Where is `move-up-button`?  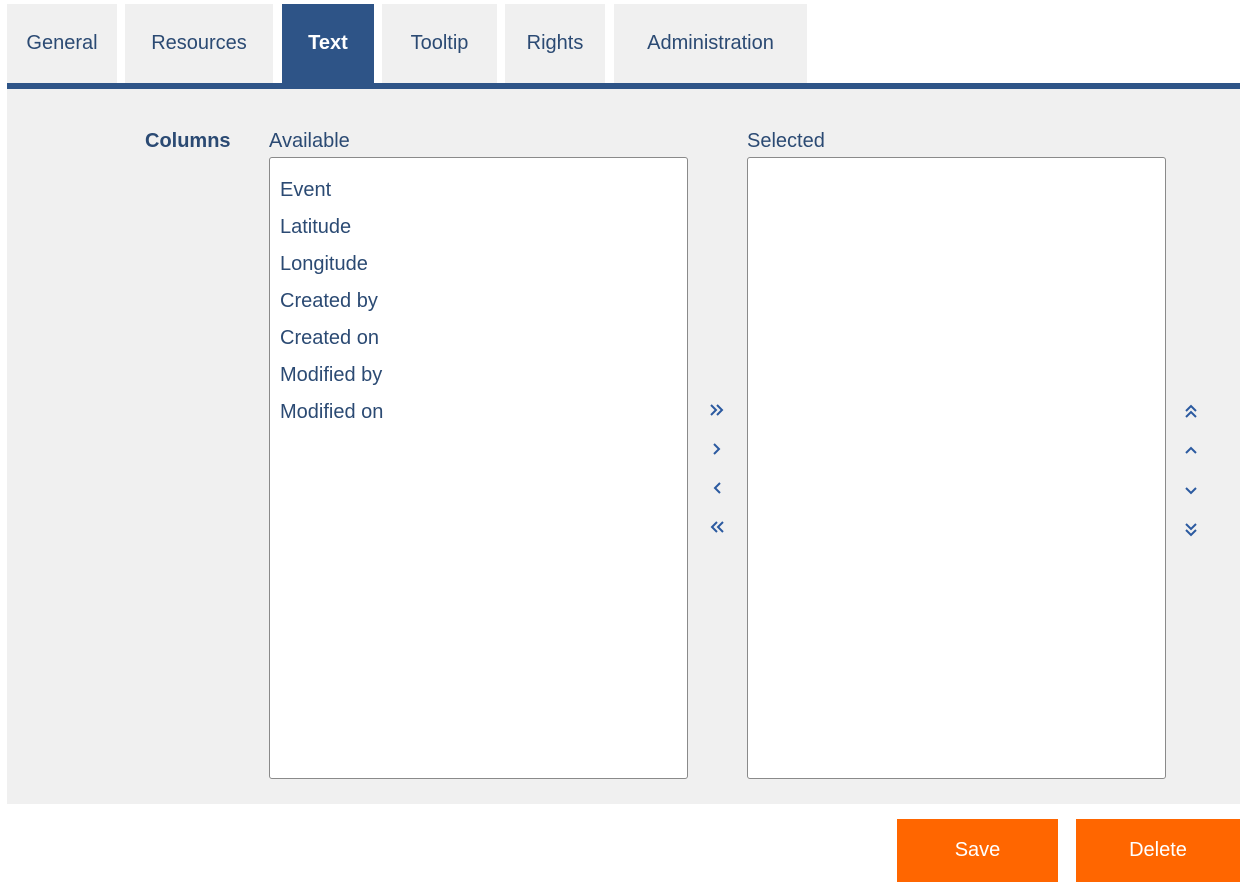
move-up-button is located at coordinates (1191, 451).